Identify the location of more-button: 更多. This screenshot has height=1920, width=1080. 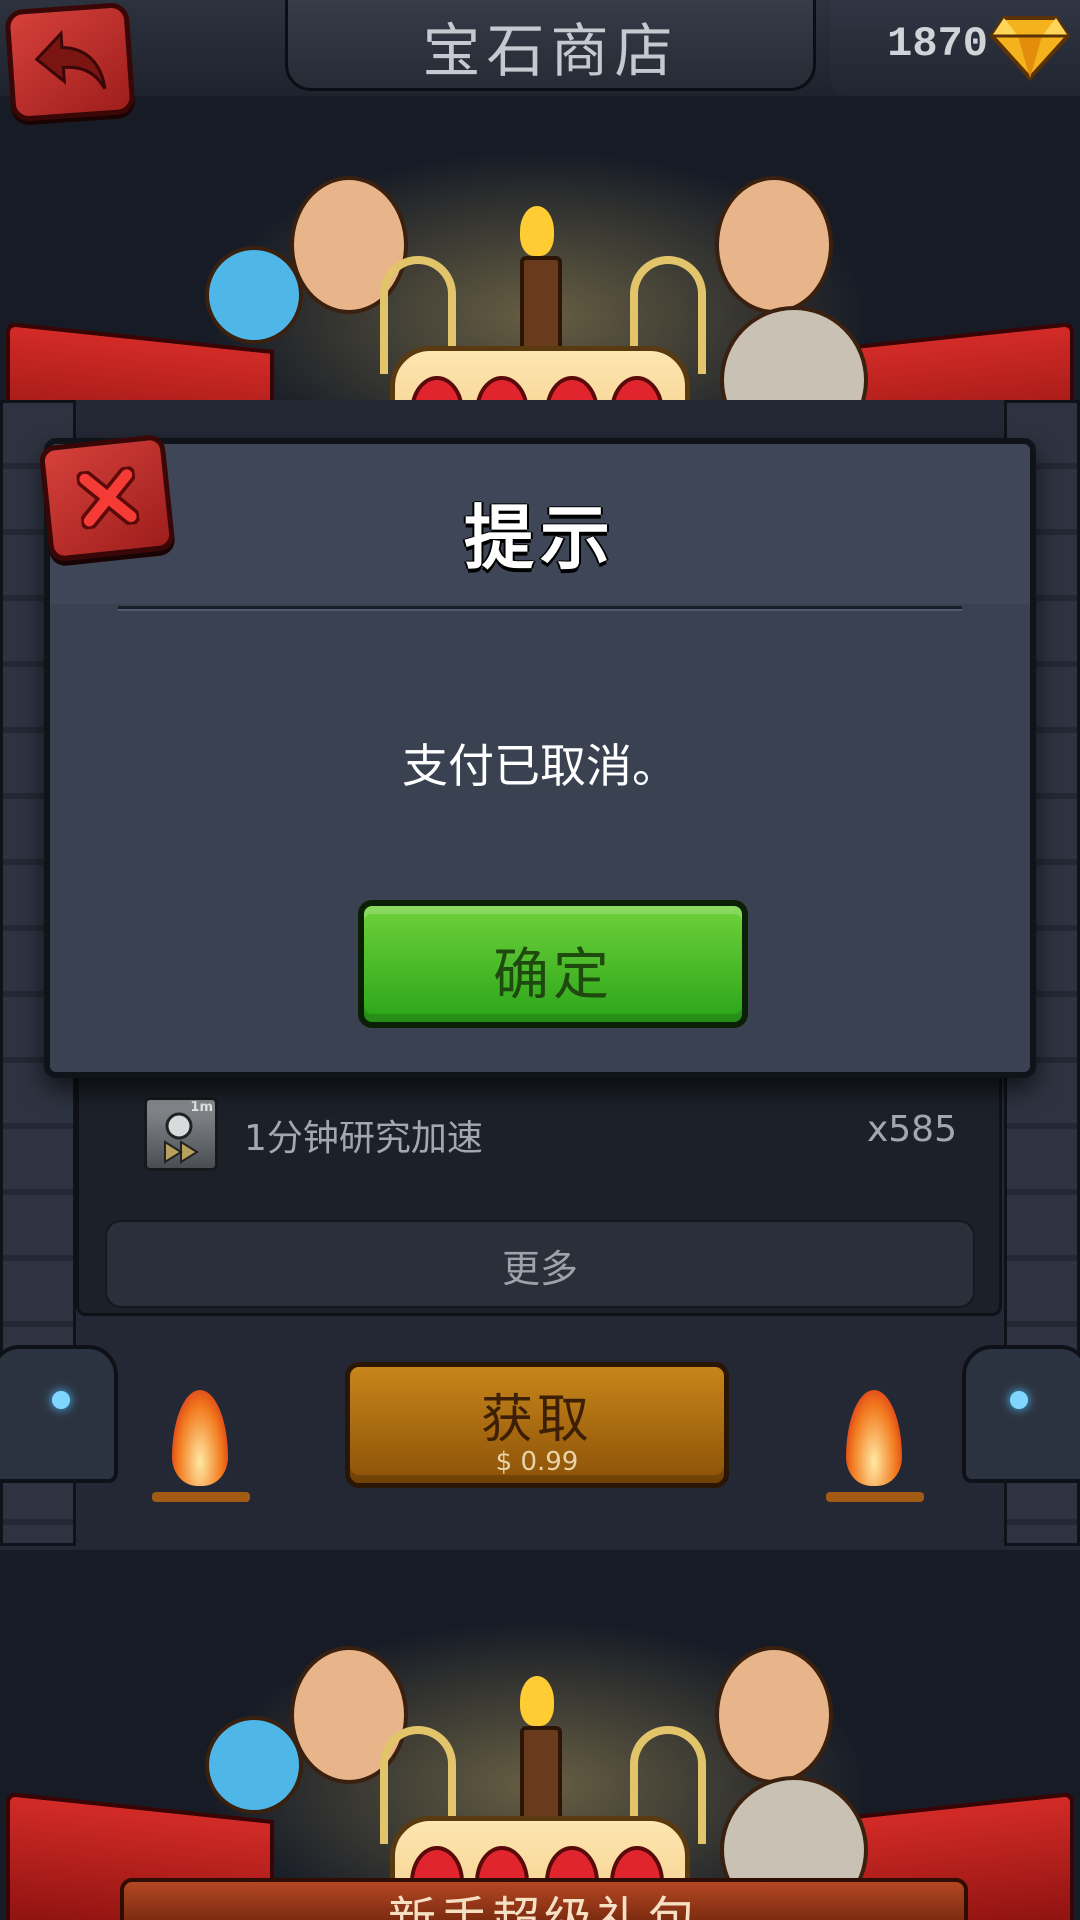
(540, 1264).